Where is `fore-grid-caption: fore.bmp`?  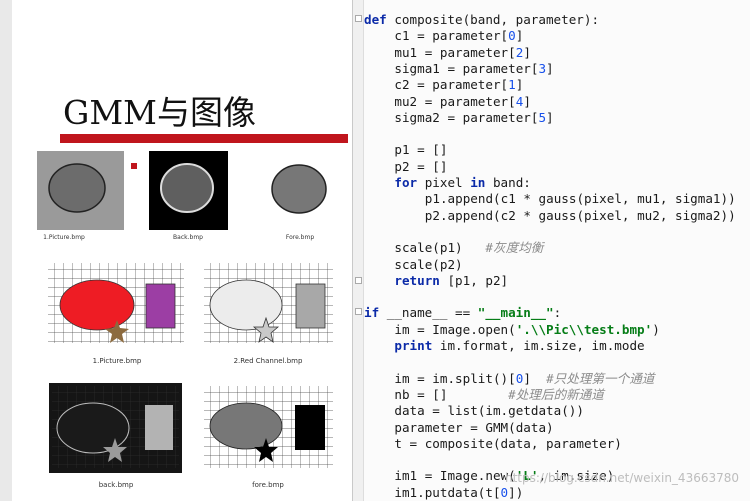
fore-grid-caption: fore.bmp is located at coordinates (268, 485).